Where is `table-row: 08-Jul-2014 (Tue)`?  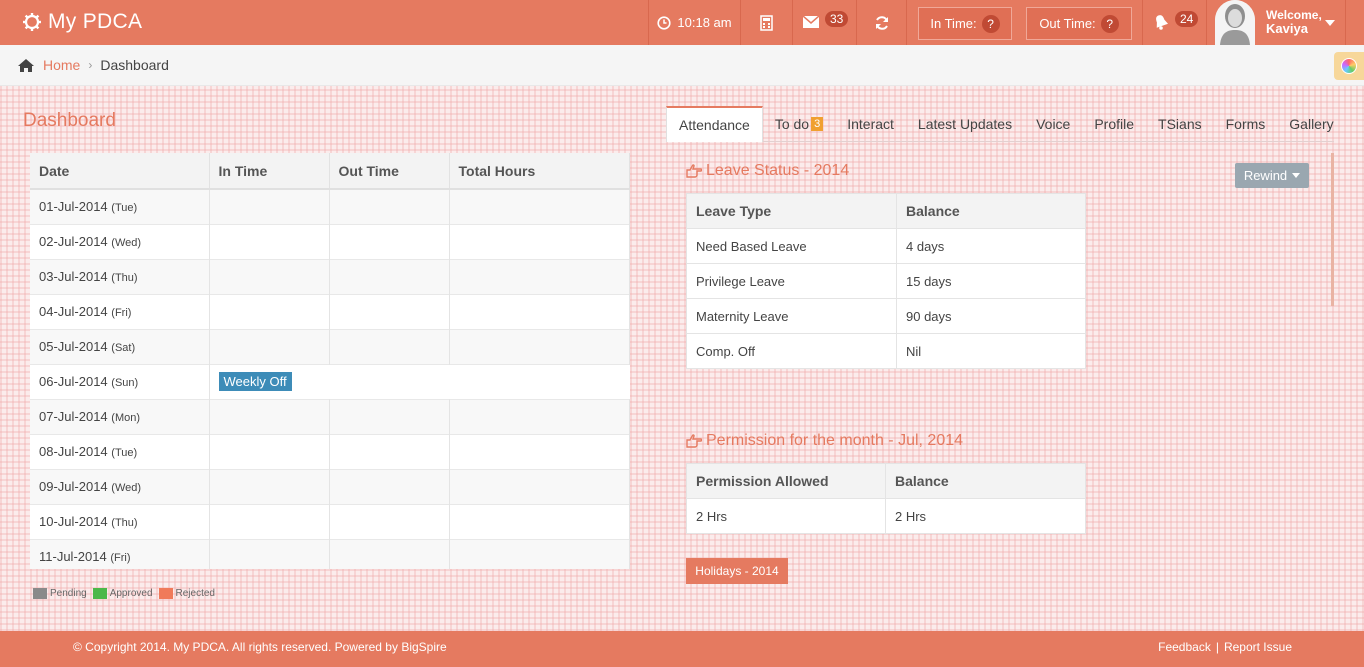 table-row: 08-Jul-2014 (Tue) is located at coordinates (330, 451).